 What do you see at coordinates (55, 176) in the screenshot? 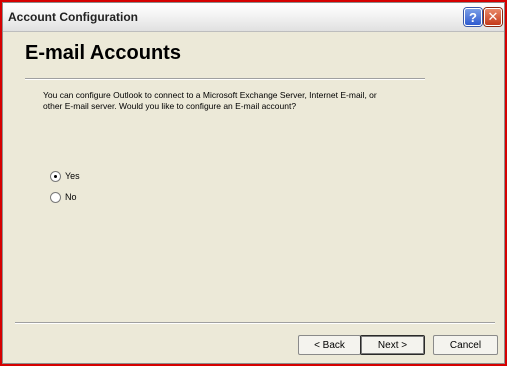
I see `radio-button-yes` at bounding box center [55, 176].